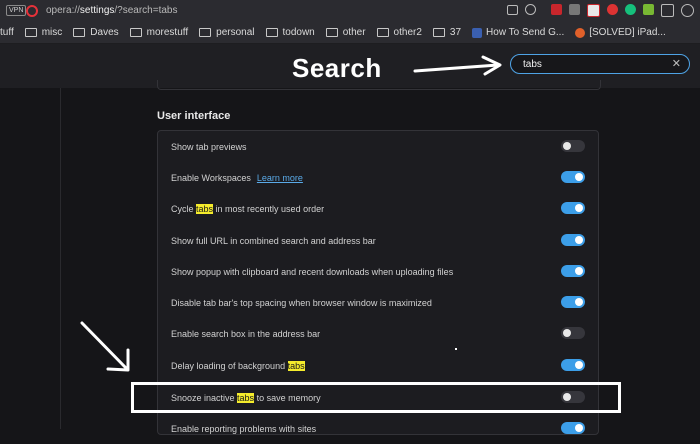 This screenshot has height=444, width=700. What do you see at coordinates (457, 65) in the screenshot?
I see `arrow-to-search-icon` at bounding box center [457, 65].